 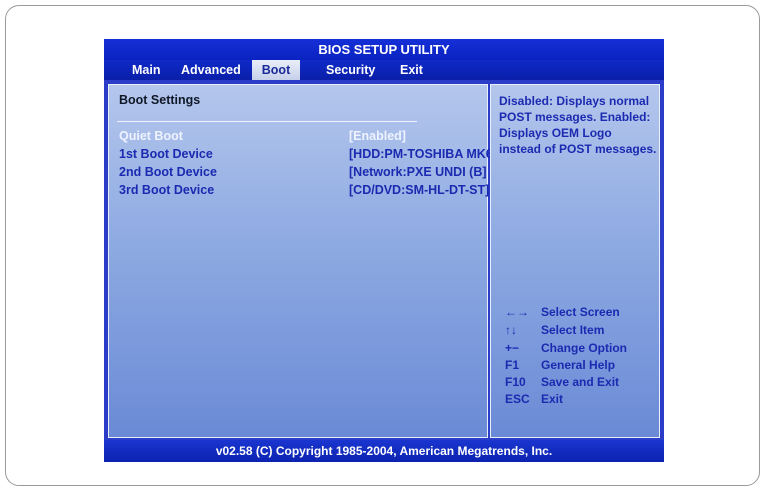 What do you see at coordinates (517, 312) in the screenshot?
I see `key-name: ←→` at bounding box center [517, 312].